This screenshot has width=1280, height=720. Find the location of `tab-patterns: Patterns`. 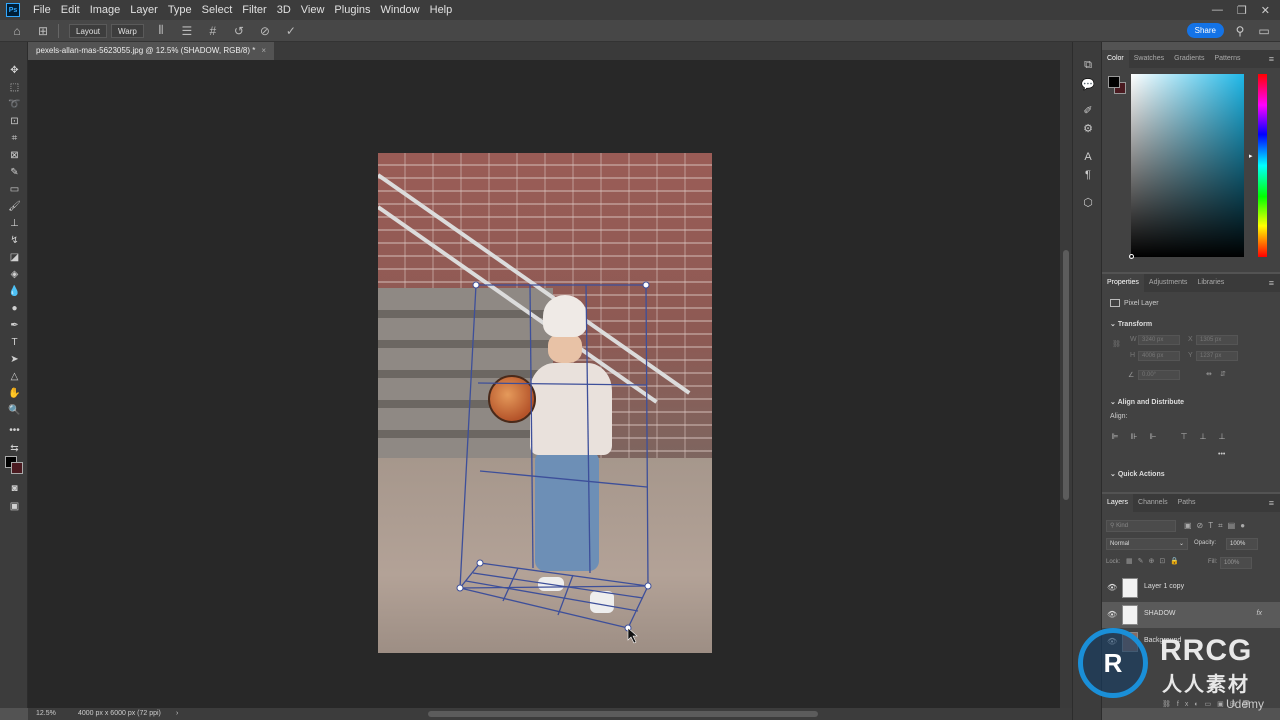

tab-patterns: Patterns is located at coordinates (1227, 59).